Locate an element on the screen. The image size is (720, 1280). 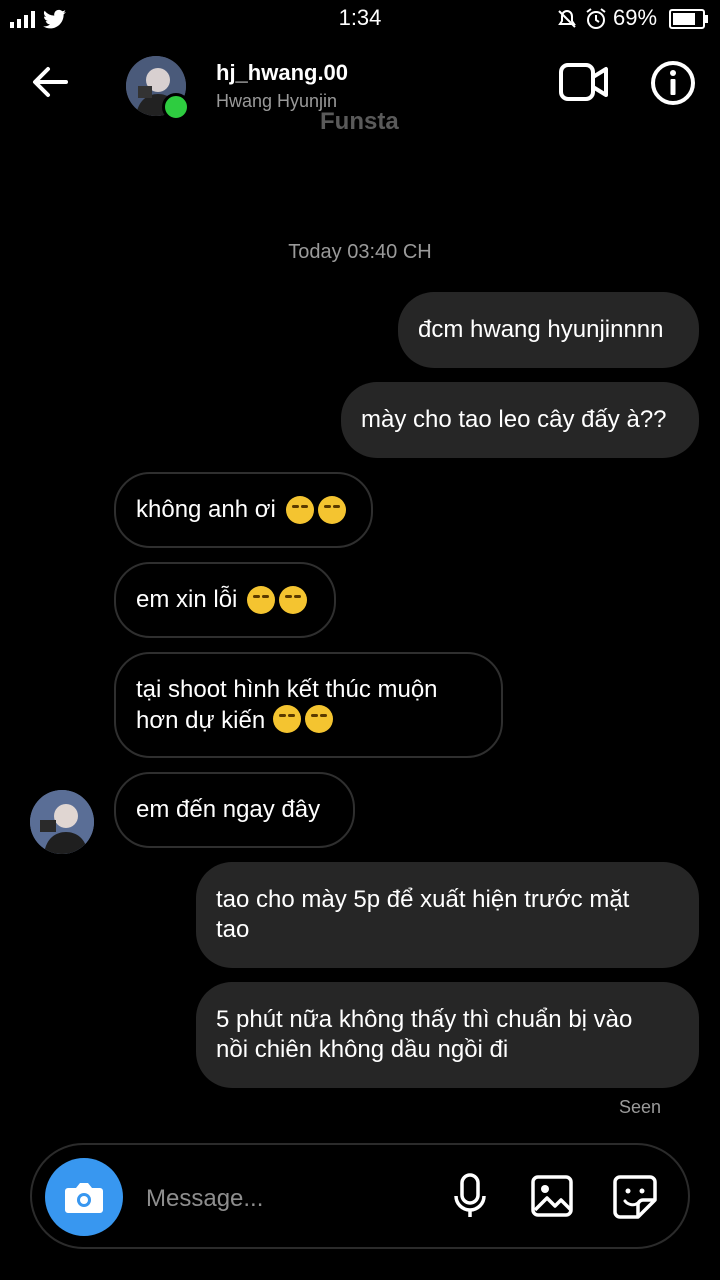
message-text-line: tại shoot hình kết thúc muộn is located at coordinates (287, 689).